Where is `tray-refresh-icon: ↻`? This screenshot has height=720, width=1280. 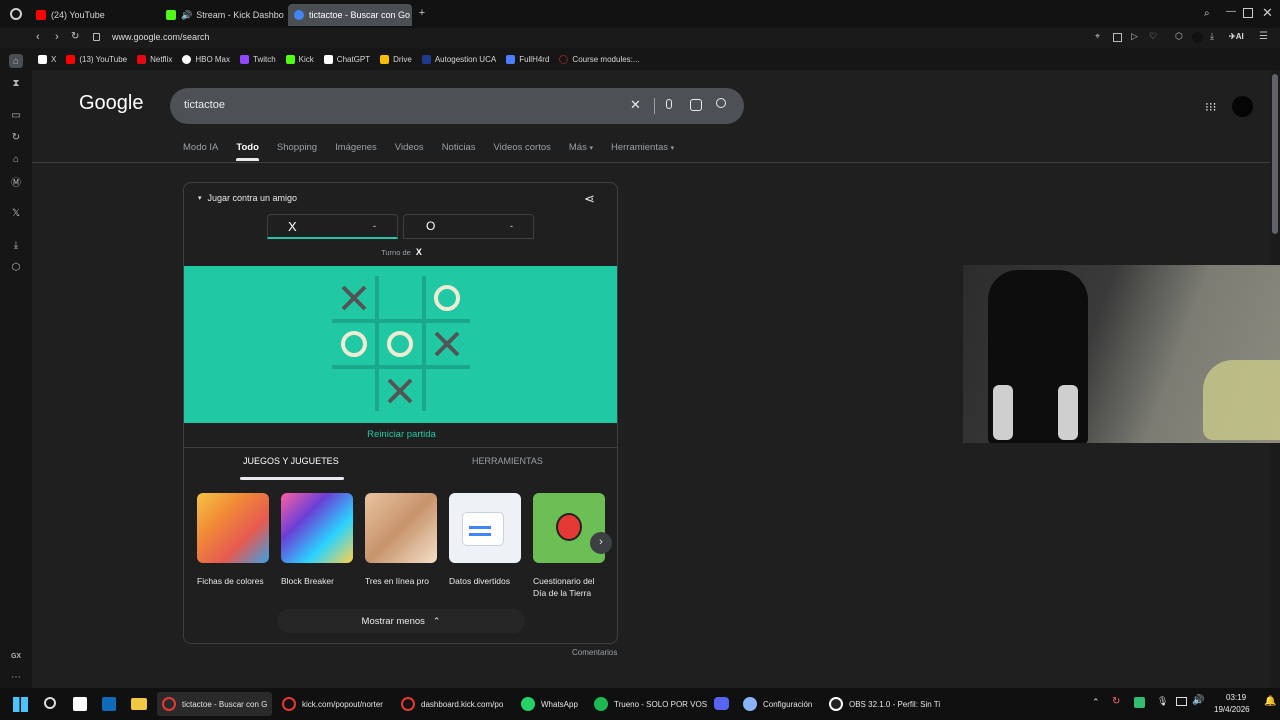 tray-refresh-icon: ↻ is located at coordinates (1116, 701).